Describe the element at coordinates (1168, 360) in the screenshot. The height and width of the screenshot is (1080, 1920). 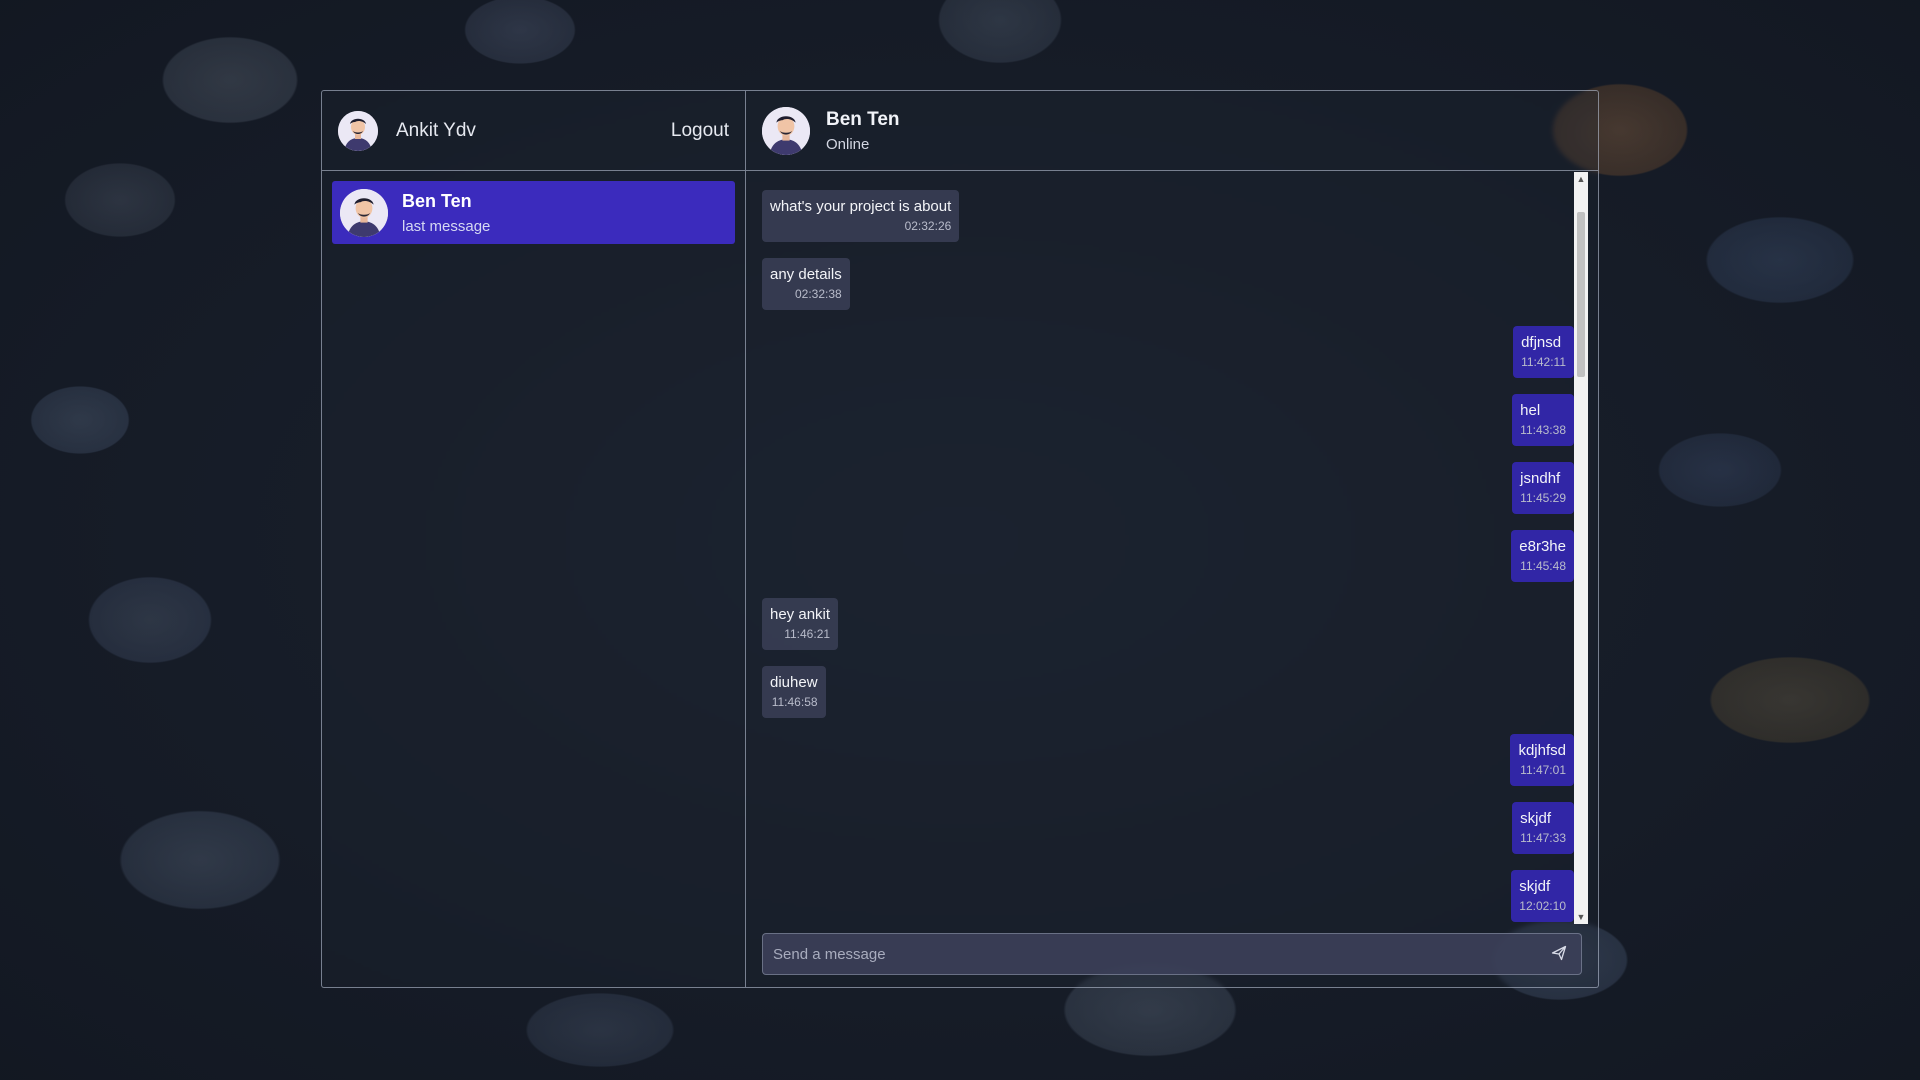
I see `message-row: dfjnsd 11:42:11` at that location.